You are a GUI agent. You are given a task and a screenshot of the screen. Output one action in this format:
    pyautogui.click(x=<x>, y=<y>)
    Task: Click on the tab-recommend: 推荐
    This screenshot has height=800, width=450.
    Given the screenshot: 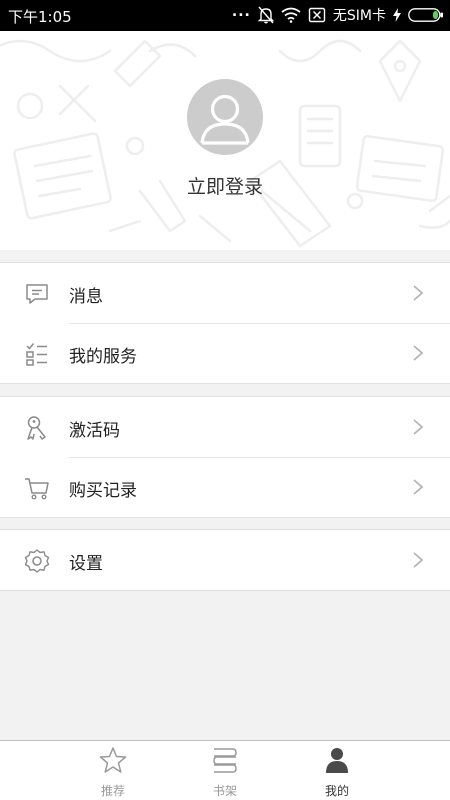 What is the action you would take?
    pyautogui.click(x=113, y=770)
    